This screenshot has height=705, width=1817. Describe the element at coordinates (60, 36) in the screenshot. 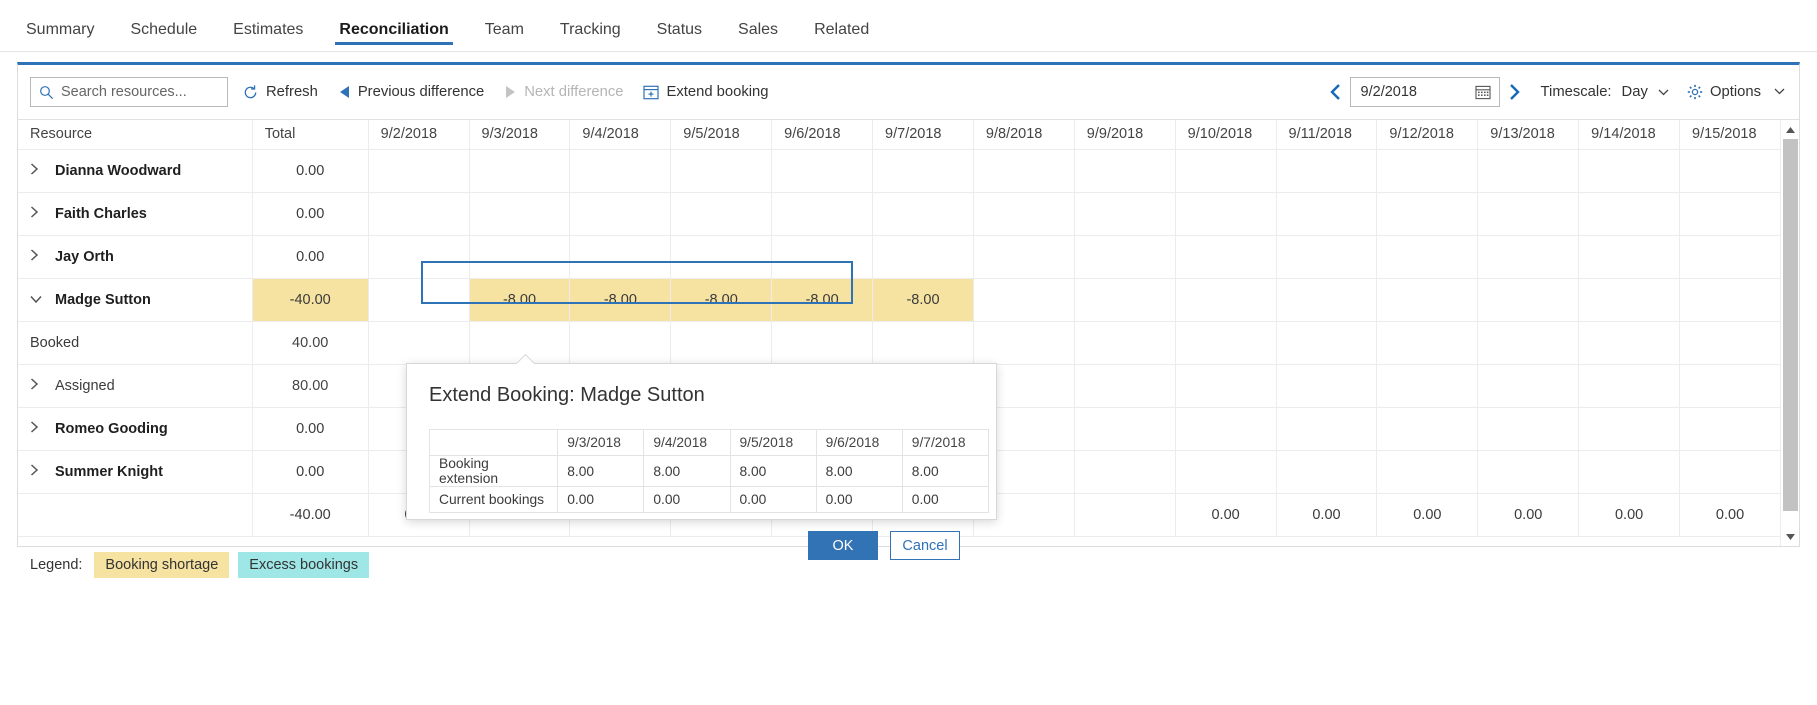

I see `tab-summary: Summary` at that location.